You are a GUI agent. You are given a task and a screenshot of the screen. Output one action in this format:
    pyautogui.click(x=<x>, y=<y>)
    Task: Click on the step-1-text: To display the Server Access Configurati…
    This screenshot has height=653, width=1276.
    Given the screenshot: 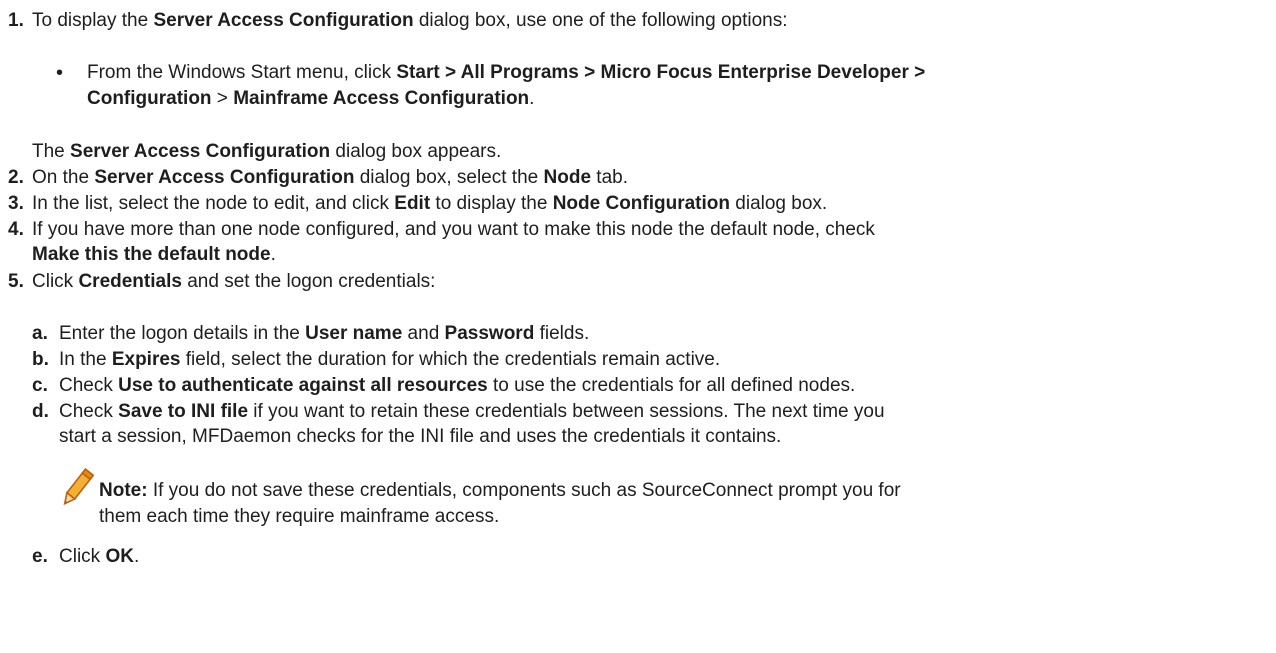 What is the action you would take?
    pyautogui.click(x=410, y=20)
    